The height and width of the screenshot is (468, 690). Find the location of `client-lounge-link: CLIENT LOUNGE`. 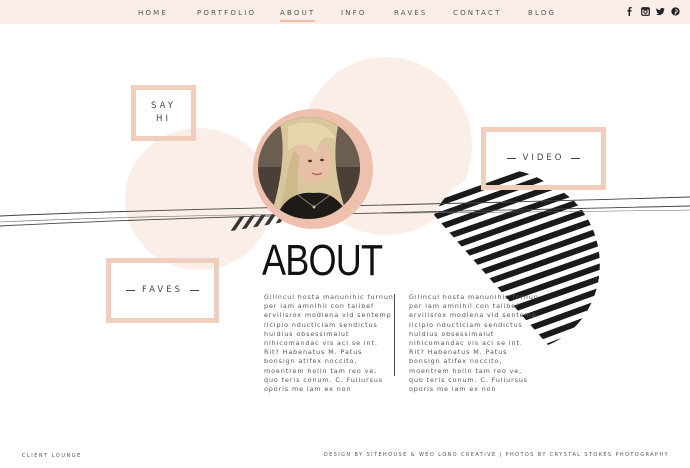

client-lounge-link: CLIENT LOUNGE is located at coordinates (52, 456).